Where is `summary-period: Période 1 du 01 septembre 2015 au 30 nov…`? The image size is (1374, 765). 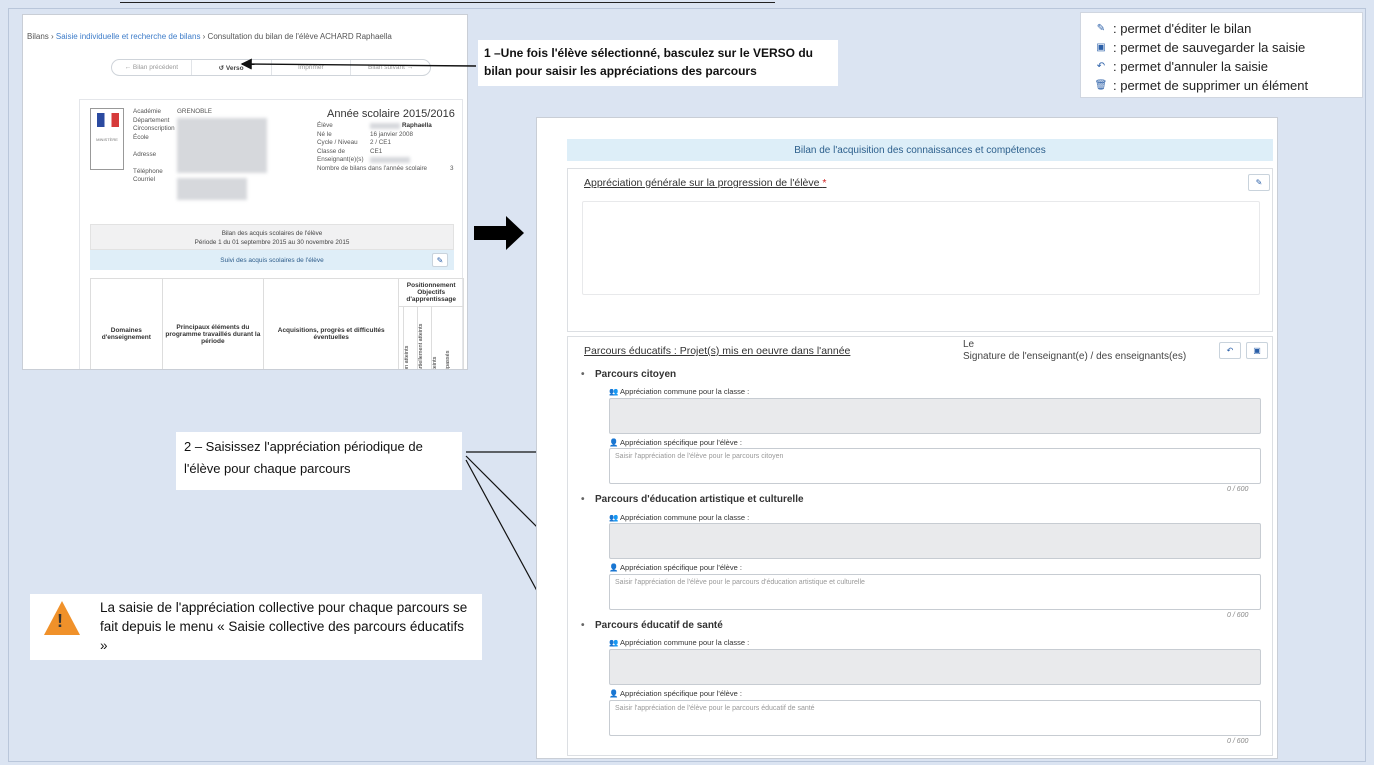 summary-period: Période 1 du 01 septembre 2015 au 30 nov… is located at coordinates (272, 242).